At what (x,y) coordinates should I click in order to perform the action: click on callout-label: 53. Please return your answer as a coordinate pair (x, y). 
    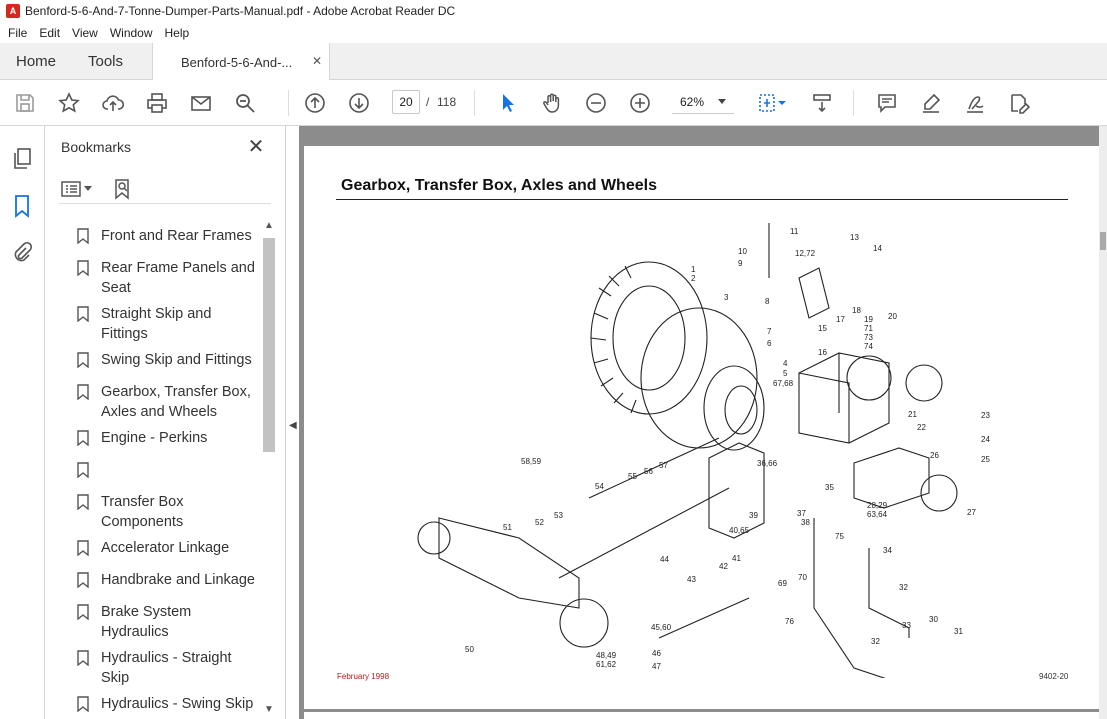
    Looking at the image, I should click on (558, 515).